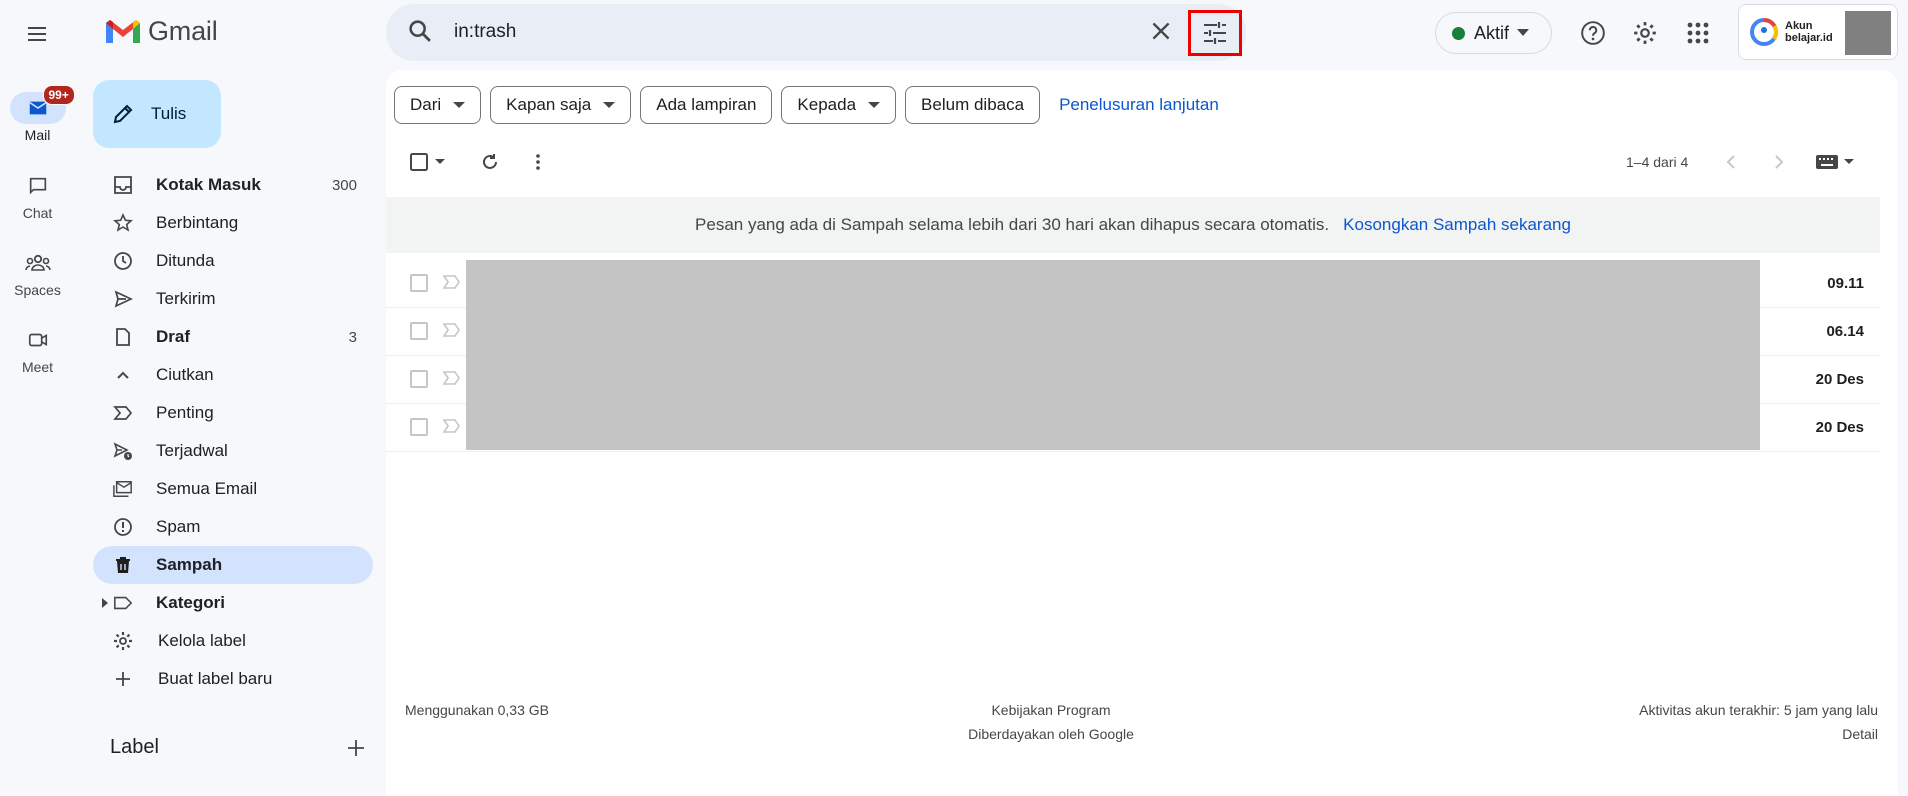 This screenshot has width=1908, height=796. I want to click on activity-details-link: Detail, so click(1758, 734).